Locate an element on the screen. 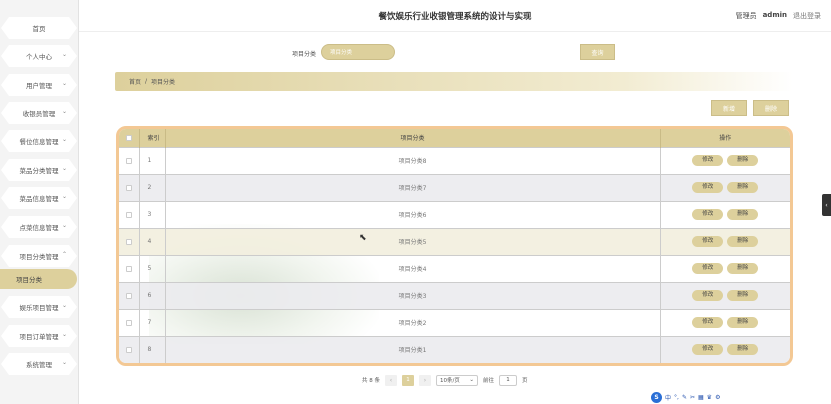  header-index: 索引 is located at coordinates (152, 138).